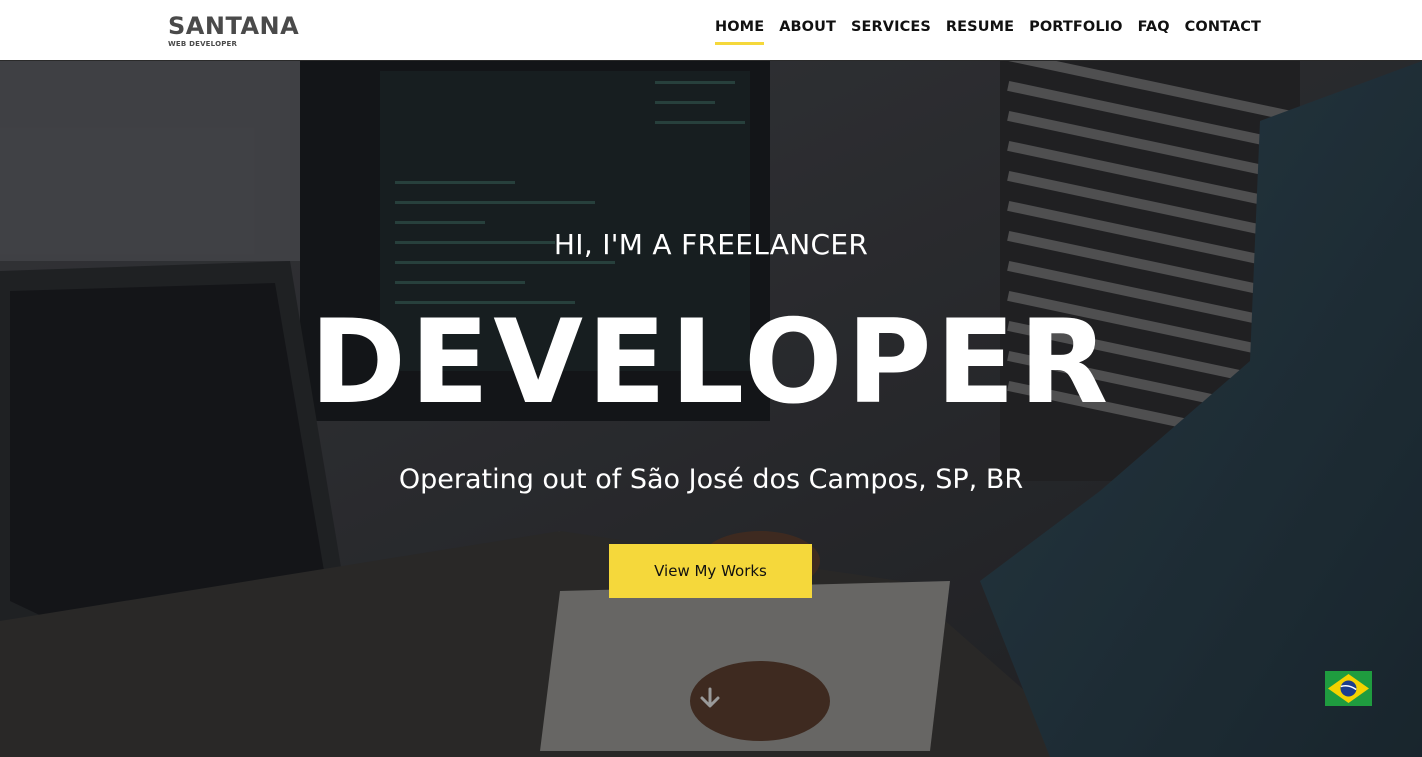 The width and height of the screenshot is (1422, 757). What do you see at coordinates (1075, 31) in the screenshot?
I see `nav-item-portfolio: PORTFOLIO` at bounding box center [1075, 31].